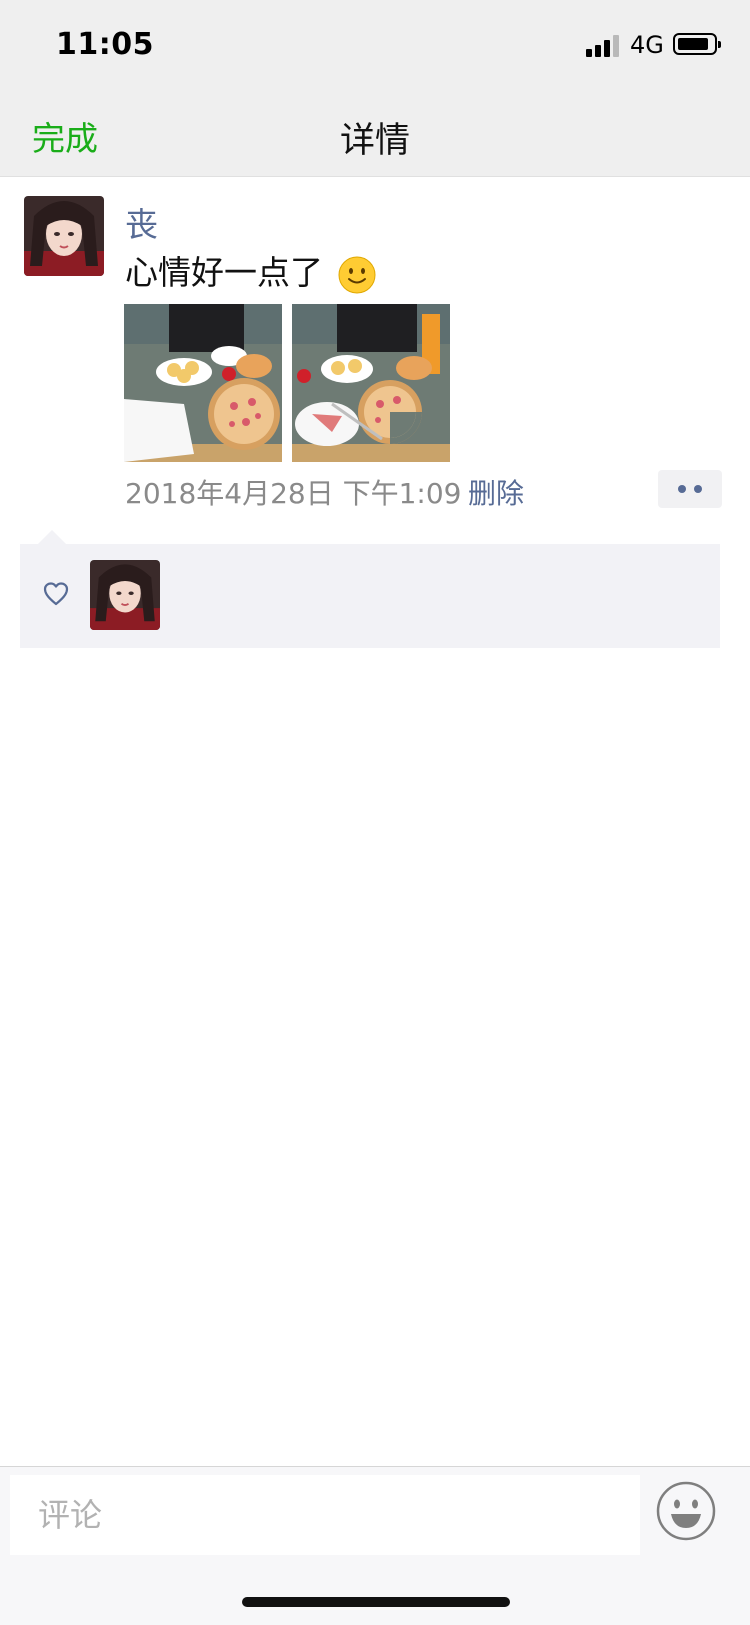  I want to click on post-timestamp: 2018年4月28日 下午1:09, so click(293, 493).